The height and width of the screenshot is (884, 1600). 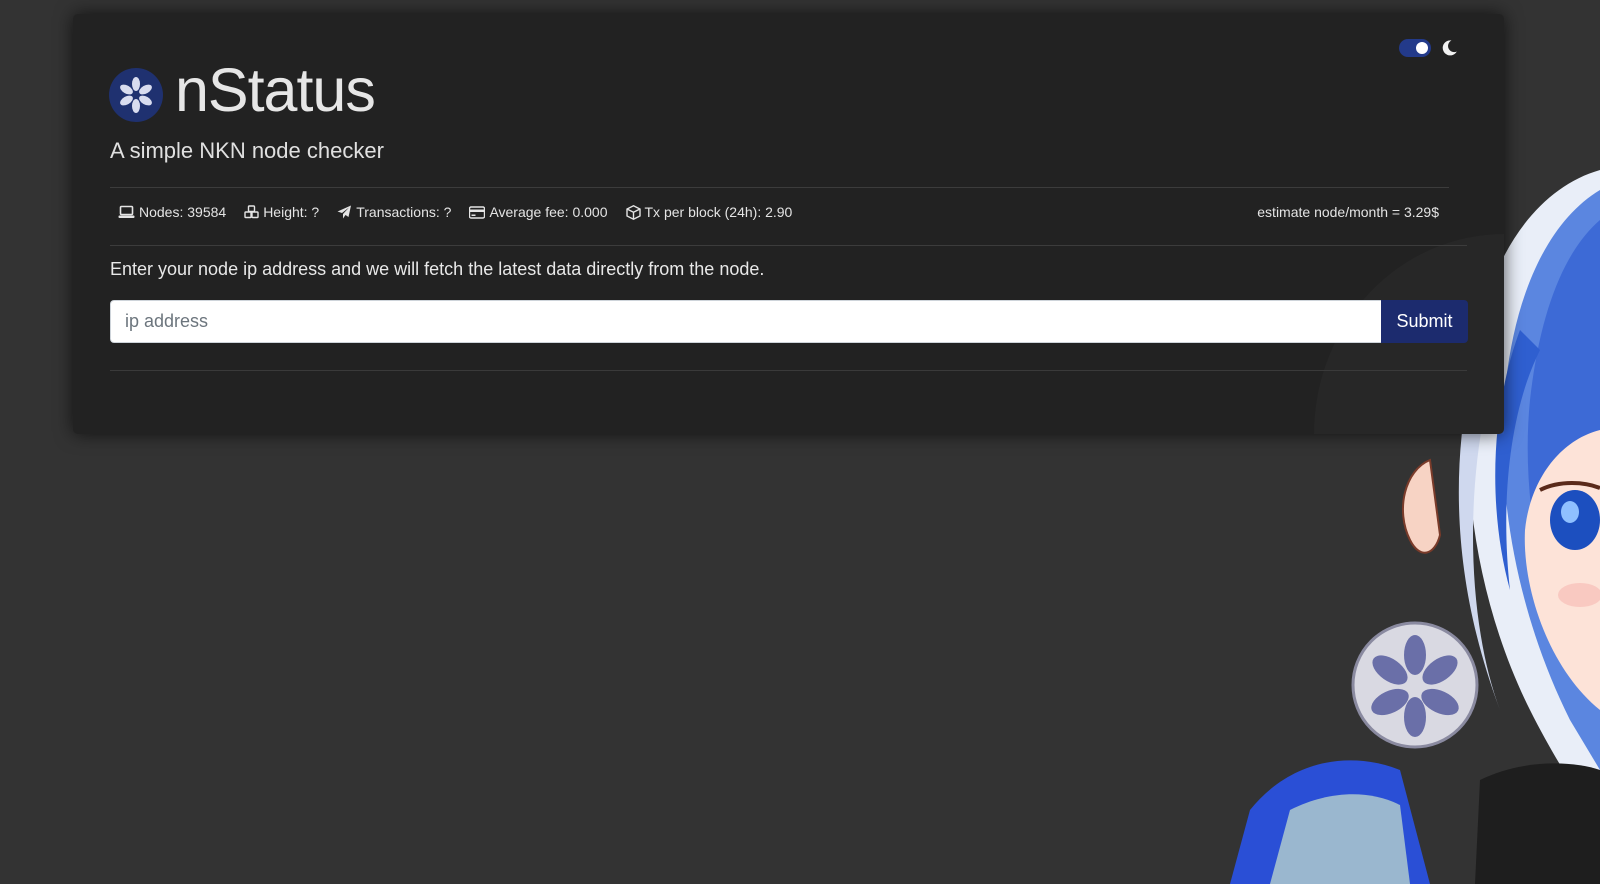 What do you see at coordinates (477, 212) in the screenshot?
I see `credit-card-icon` at bounding box center [477, 212].